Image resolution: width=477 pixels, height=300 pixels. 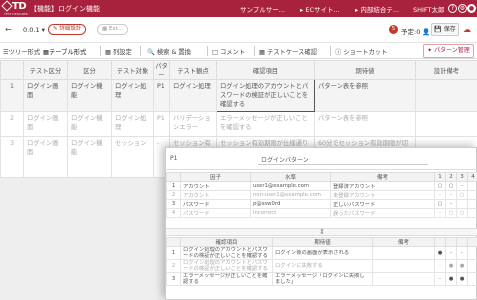 What do you see at coordinates (471, 8) in the screenshot?
I see `user-icon: ●` at bounding box center [471, 8].